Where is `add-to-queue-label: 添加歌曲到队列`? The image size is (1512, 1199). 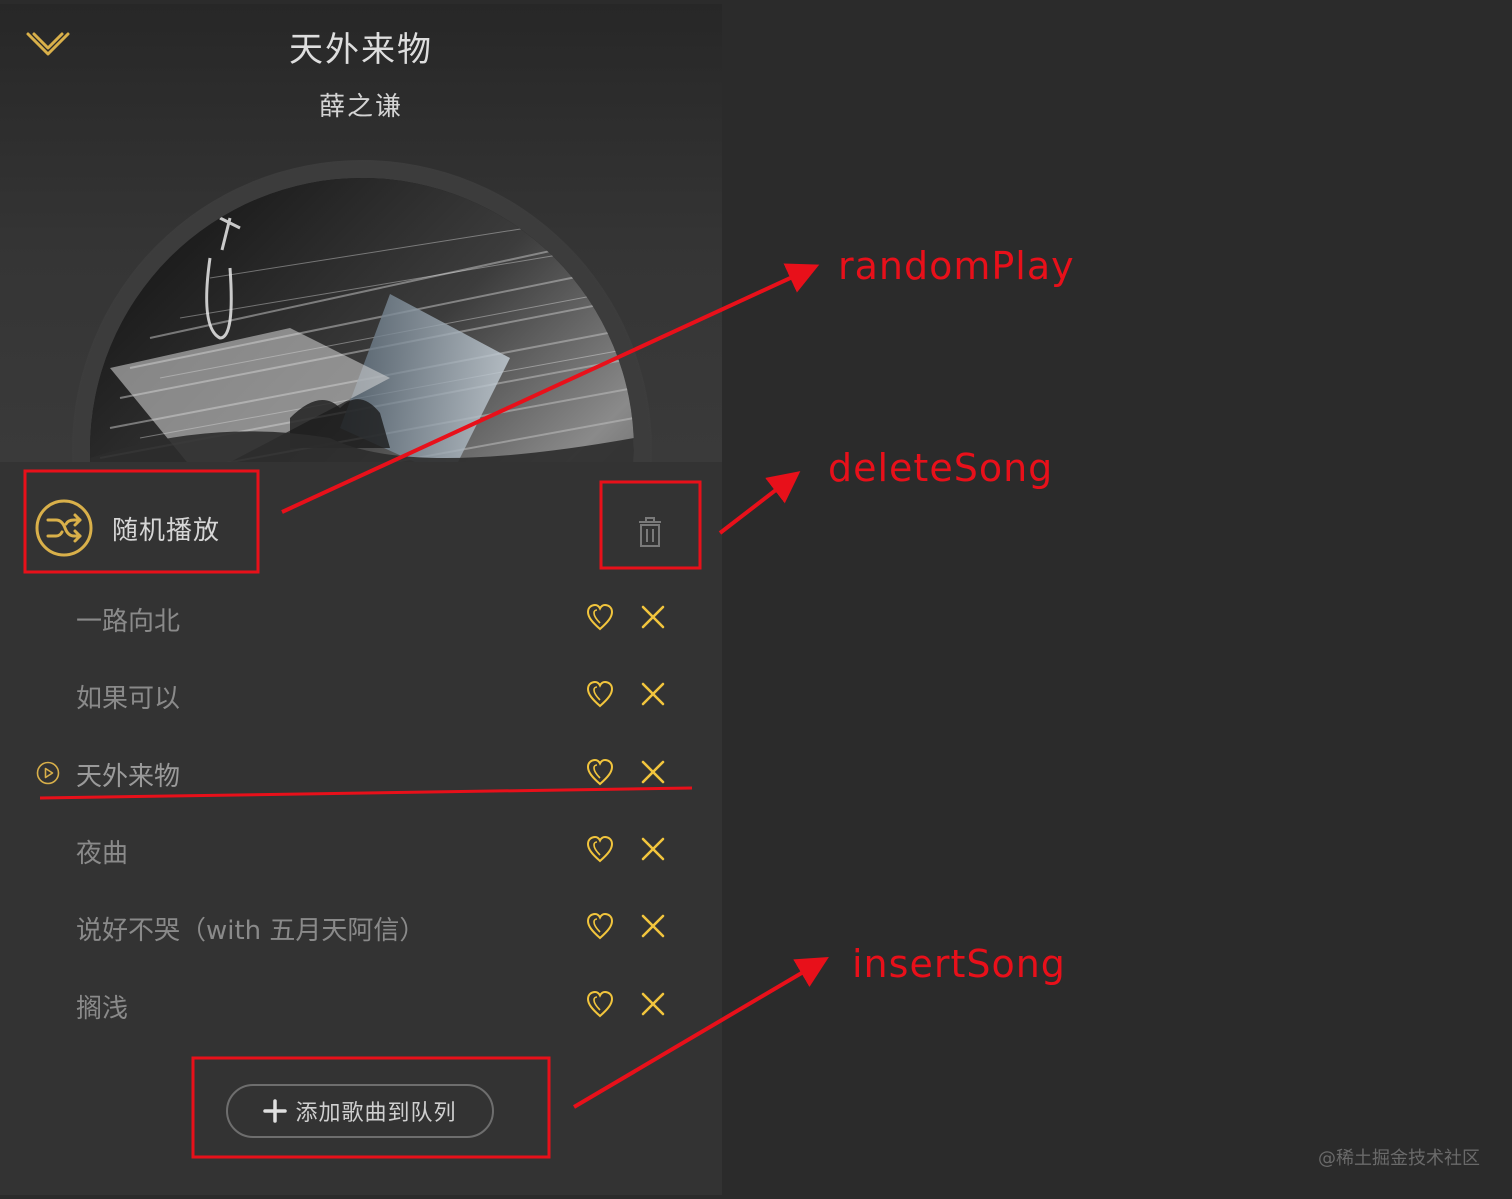 add-to-queue-label: 添加歌曲到队列 is located at coordinates (376, 1113).